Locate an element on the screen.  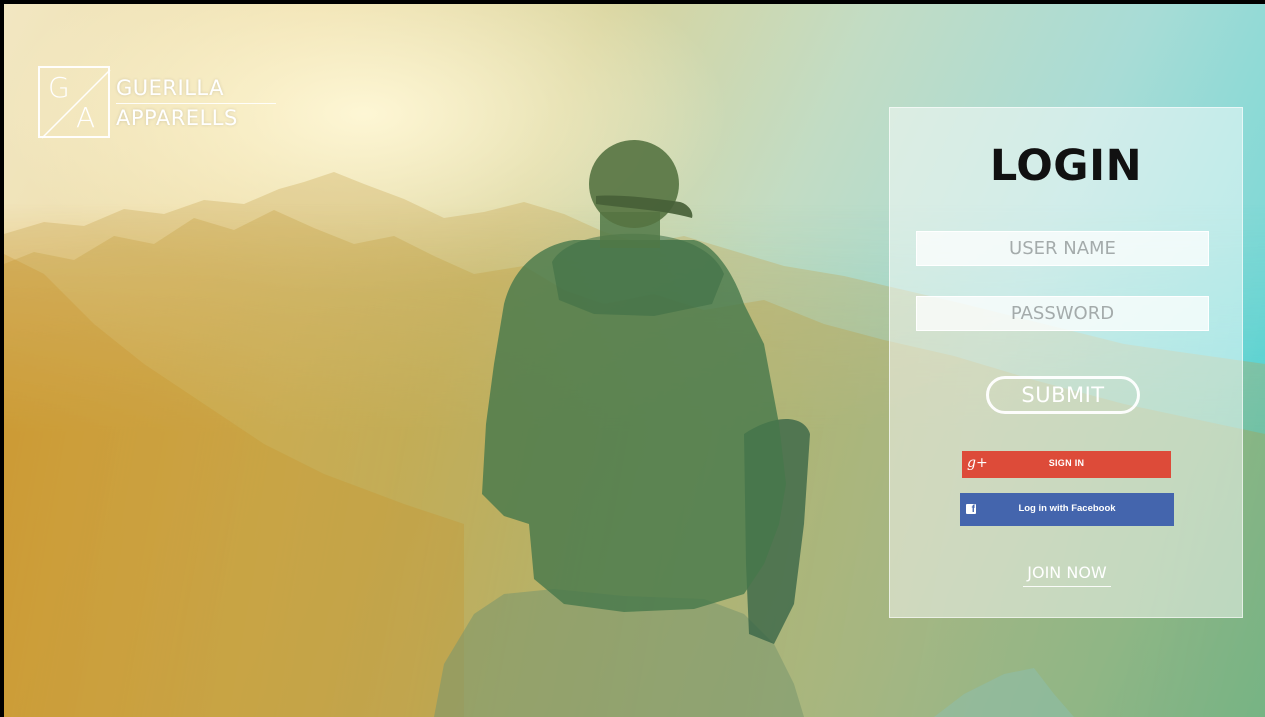
logo-wordmark: GUERILLA APPARELLS is located at coordinates (196, 103).